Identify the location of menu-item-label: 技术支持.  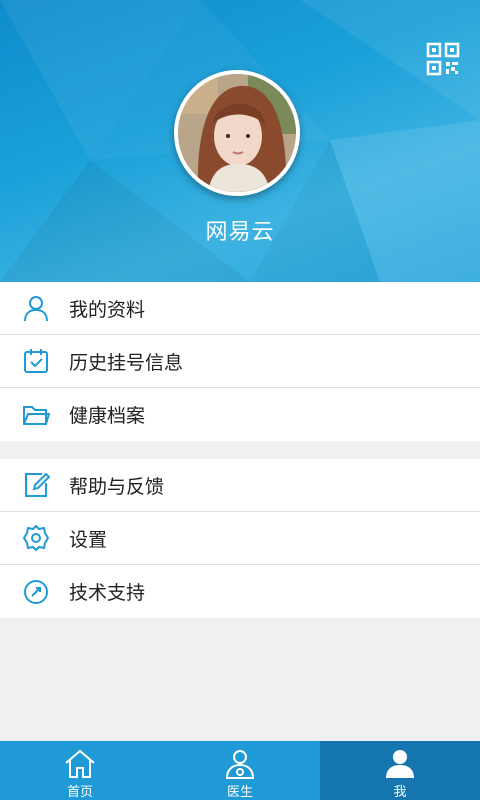
(107, 593).